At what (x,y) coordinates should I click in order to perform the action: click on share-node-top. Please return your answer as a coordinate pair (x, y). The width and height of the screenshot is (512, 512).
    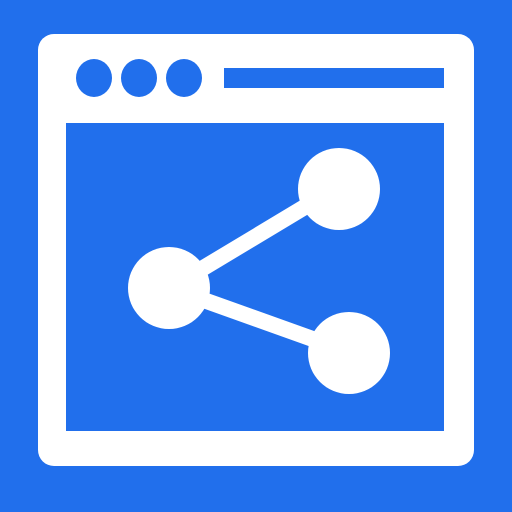
    Looking at the image, I should click on (339, 189).